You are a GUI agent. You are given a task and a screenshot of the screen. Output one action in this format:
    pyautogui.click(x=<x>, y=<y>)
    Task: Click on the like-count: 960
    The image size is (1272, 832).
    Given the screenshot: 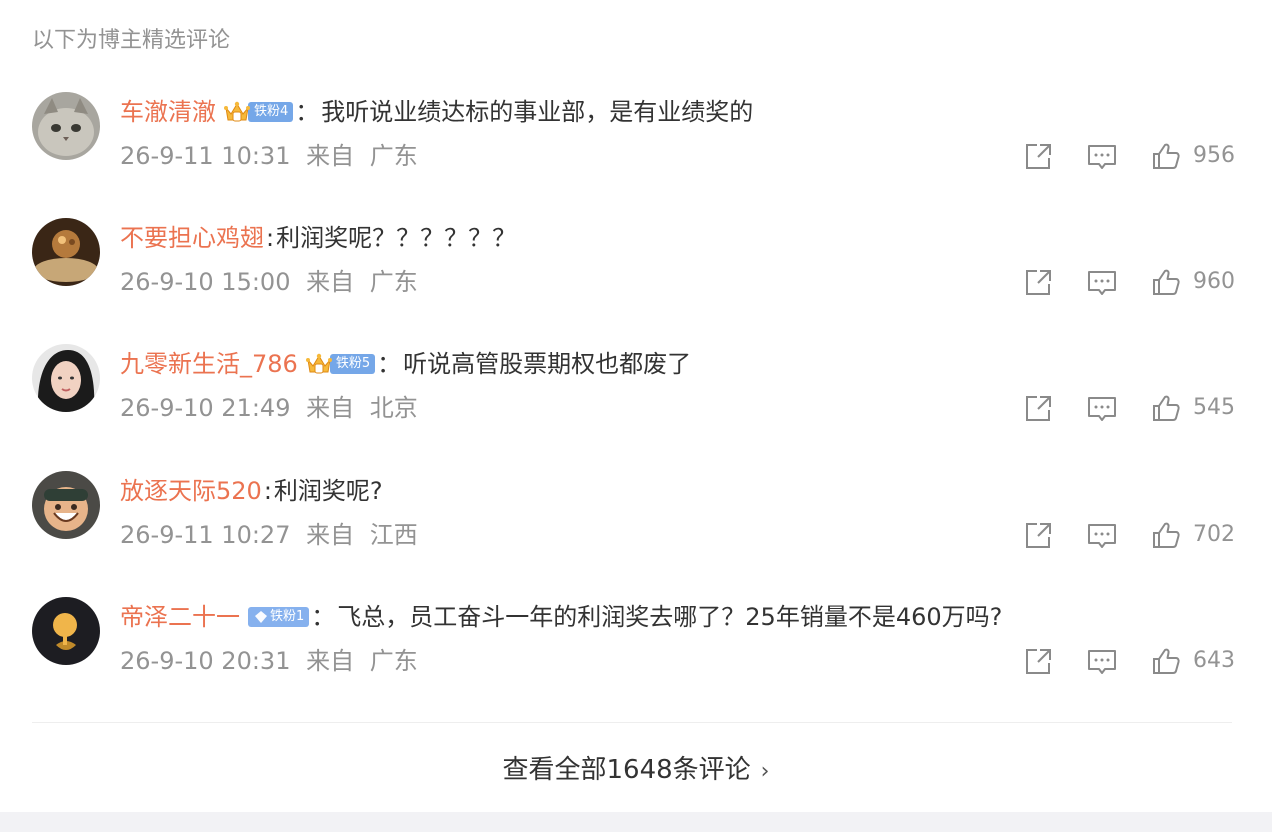 What is the action you would take?
    pyautogui.click(x=1214, y=281)
    